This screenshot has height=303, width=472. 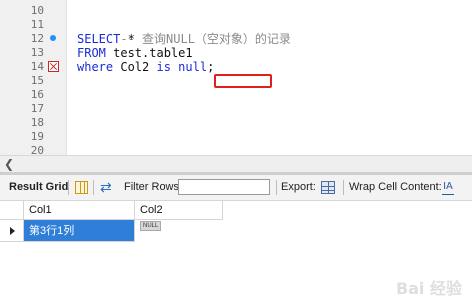 I want to click on annotation-highlight-box, so click(x=243, y=81).